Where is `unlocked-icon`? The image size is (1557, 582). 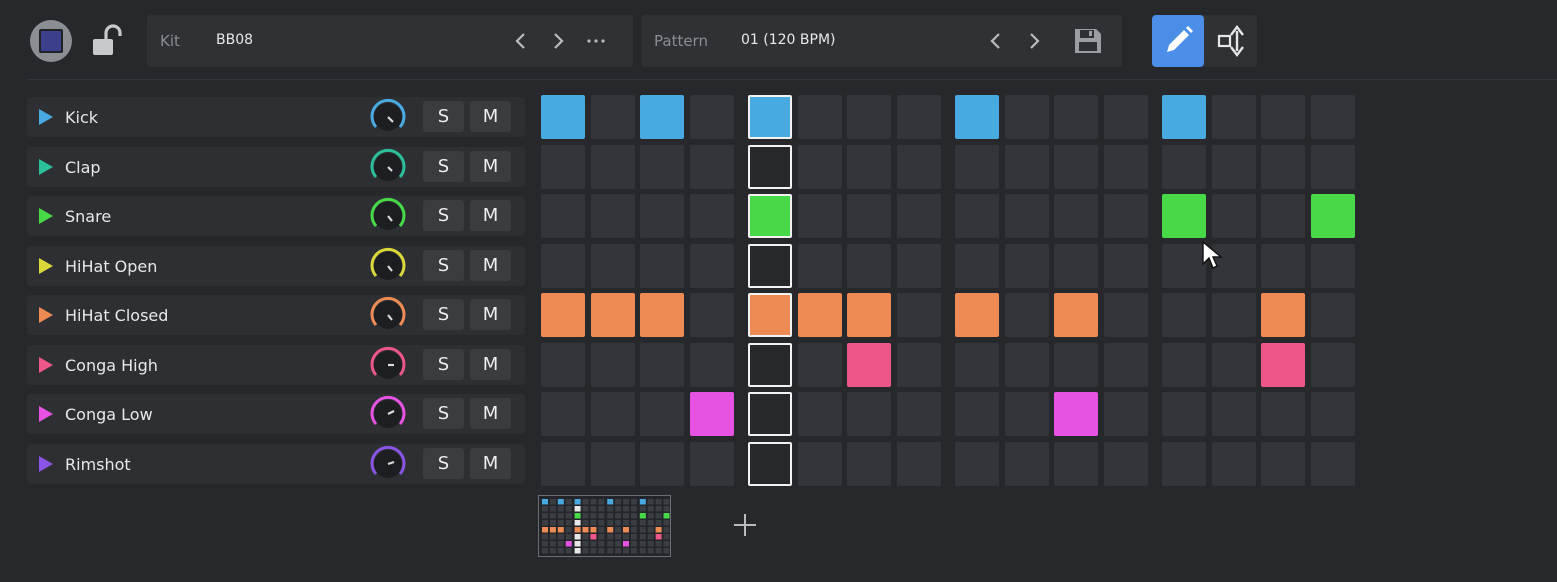 unlocked-icon is located at coordinates (107, 41).